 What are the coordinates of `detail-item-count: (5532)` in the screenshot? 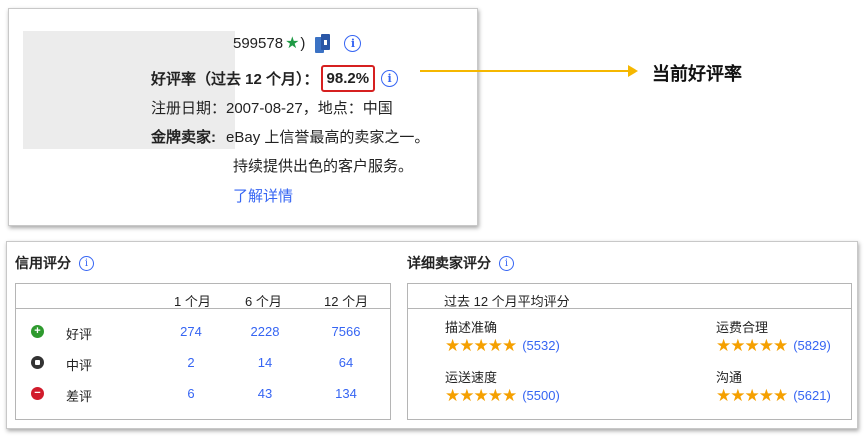 It's located at (541, 345).